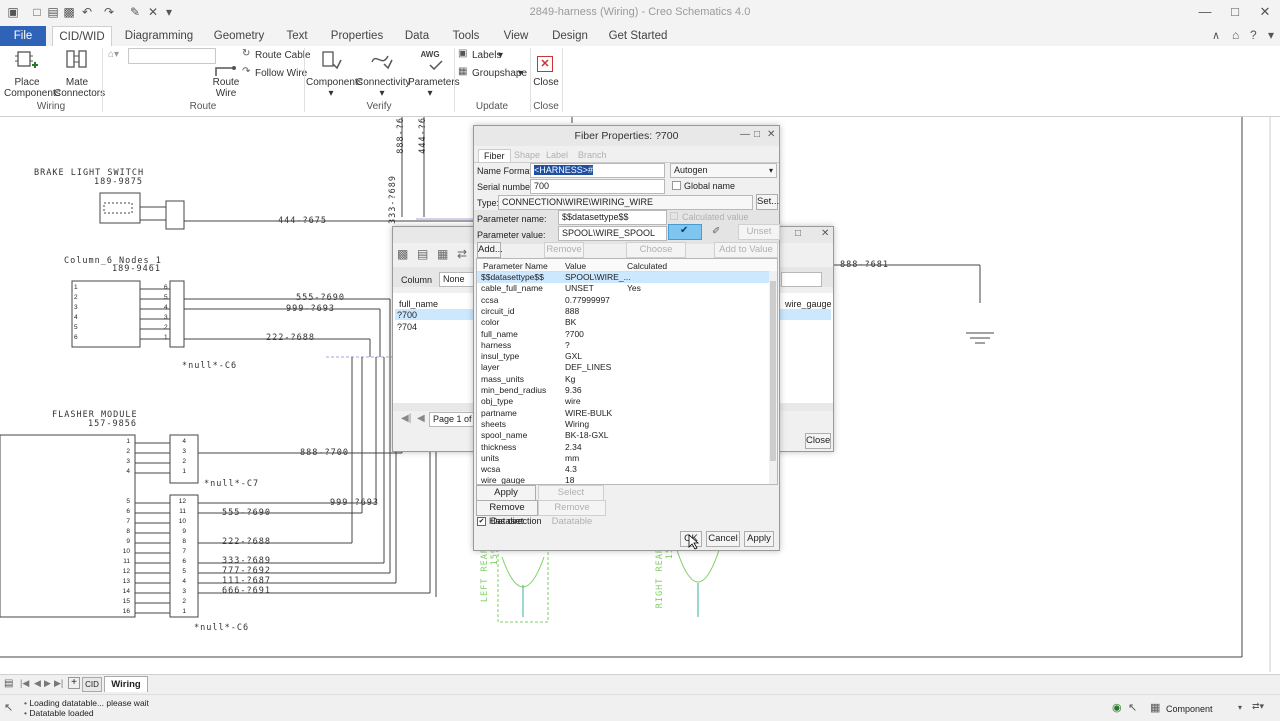  I want to click on tab-shape: Shape, so click(527, 155).